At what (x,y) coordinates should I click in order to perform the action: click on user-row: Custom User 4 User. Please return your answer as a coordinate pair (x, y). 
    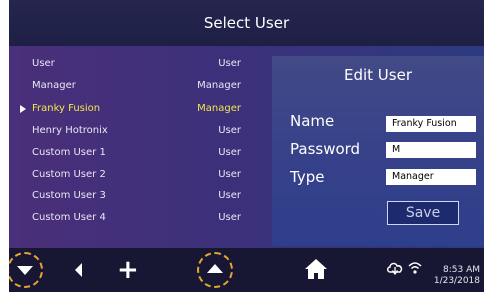
    Looking at the image, I should click on (135, 218).